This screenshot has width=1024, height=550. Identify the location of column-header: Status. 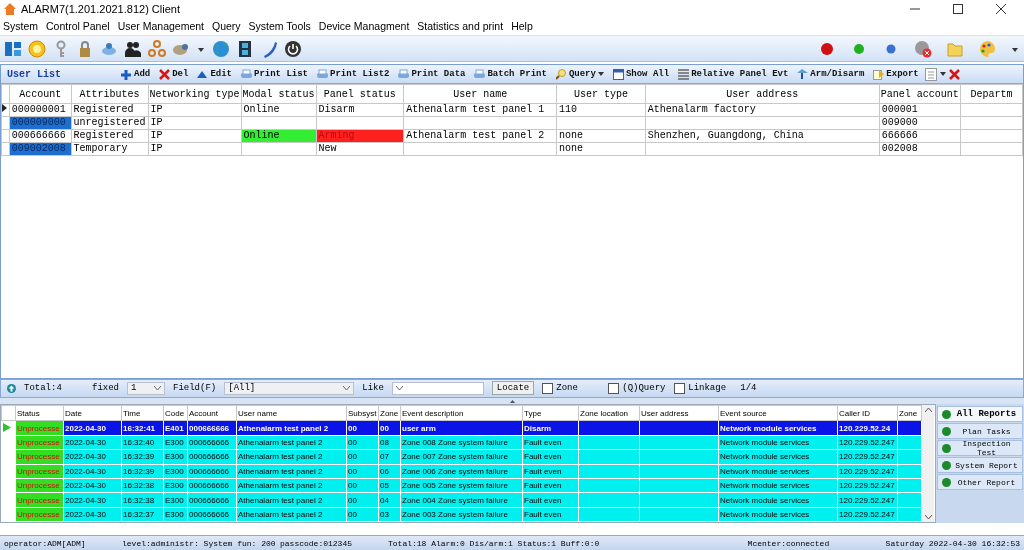
(39, 413).